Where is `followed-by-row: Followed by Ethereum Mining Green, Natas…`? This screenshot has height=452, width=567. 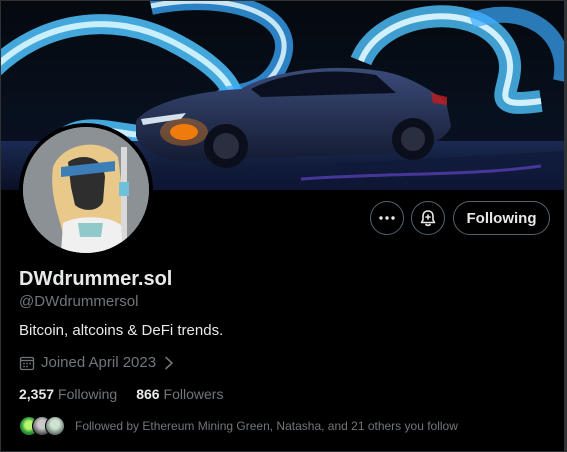
followed-by-row: Followed by Ethereum Mining Green, Natas… is located at coordinates (238, 426).